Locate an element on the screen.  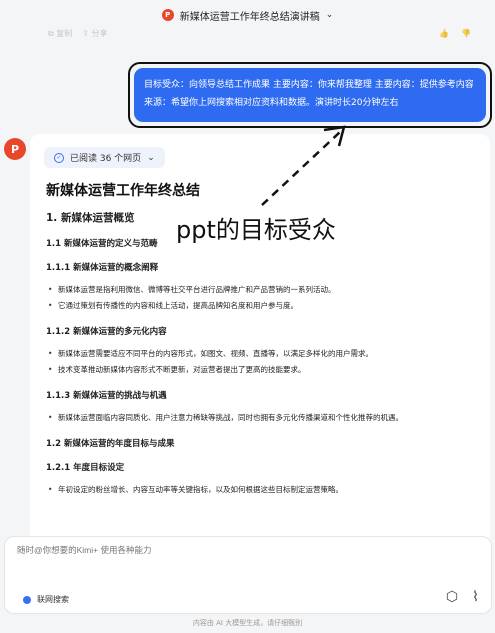
attachment-icon: ⌇ is located at coordinates (475, 597).